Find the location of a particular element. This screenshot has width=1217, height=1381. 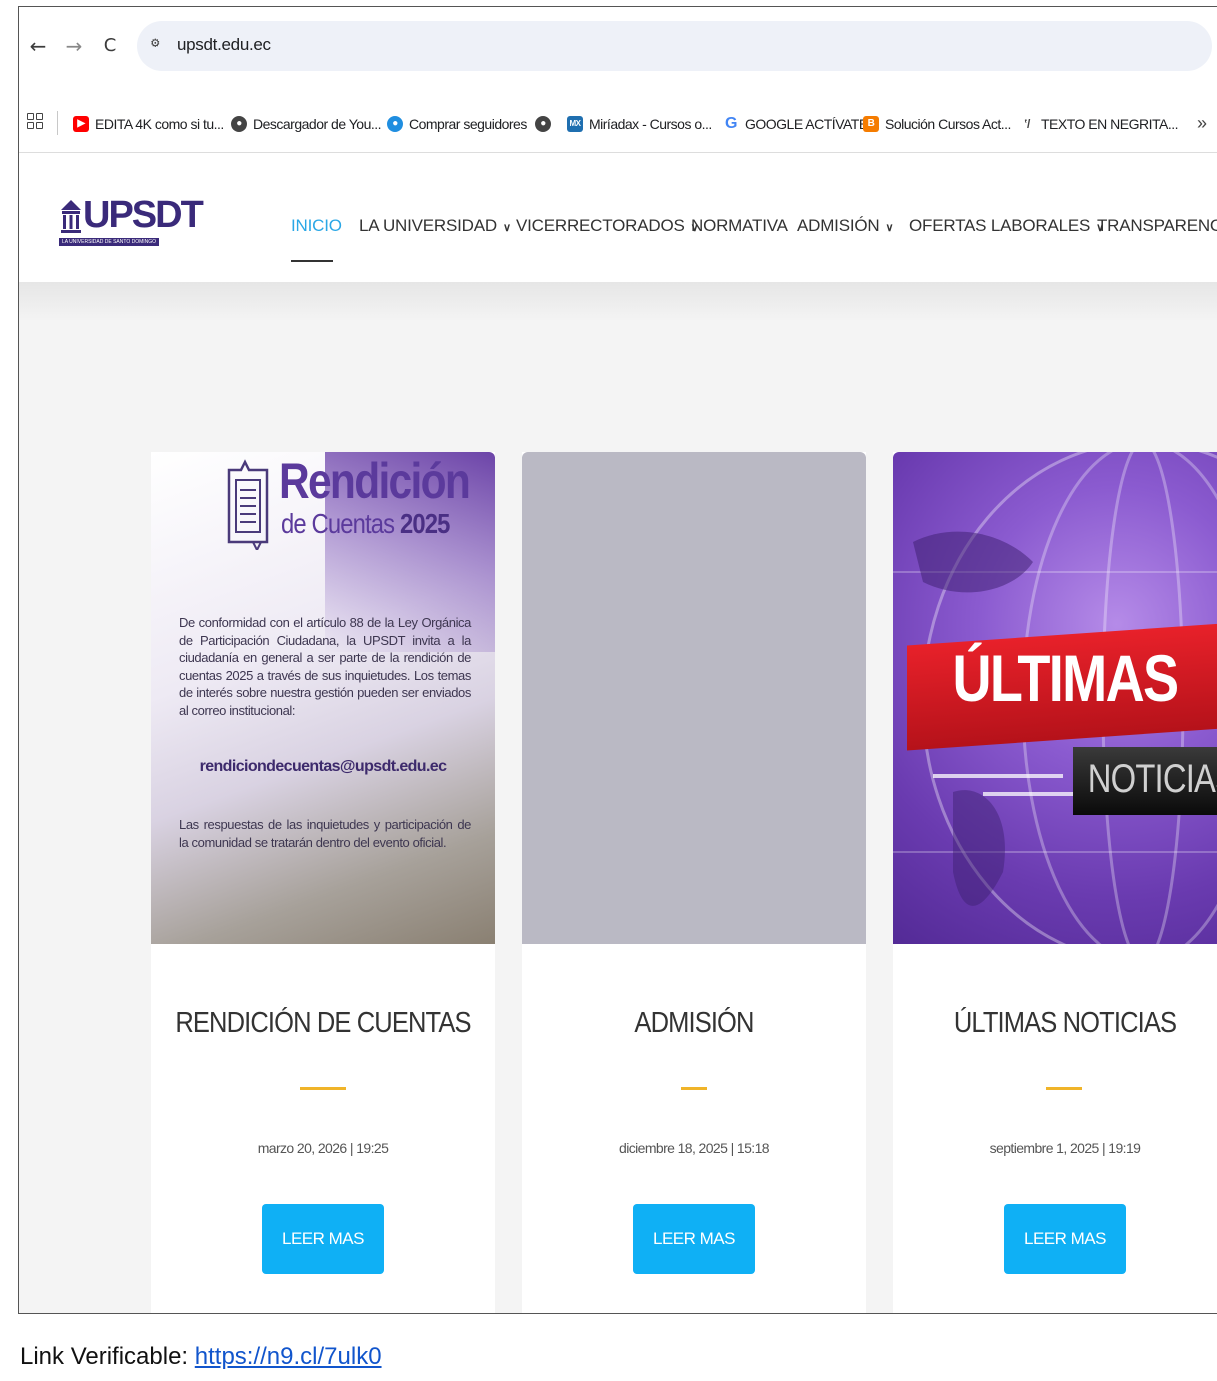

url-bar: ⚙ upsdt.edu.ec ⚲ ☆ is located at coordinates (674, 46).